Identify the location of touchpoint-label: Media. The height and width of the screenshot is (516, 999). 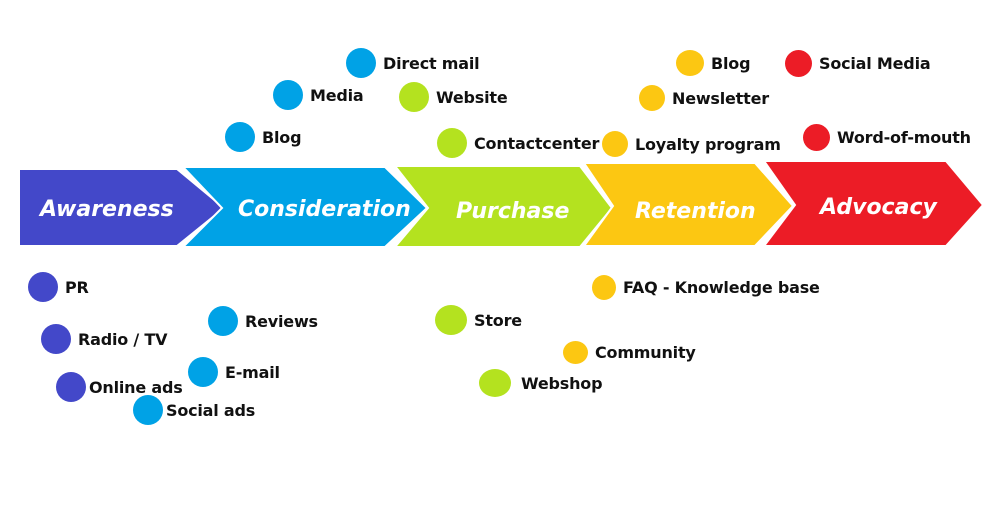
(337, 95).